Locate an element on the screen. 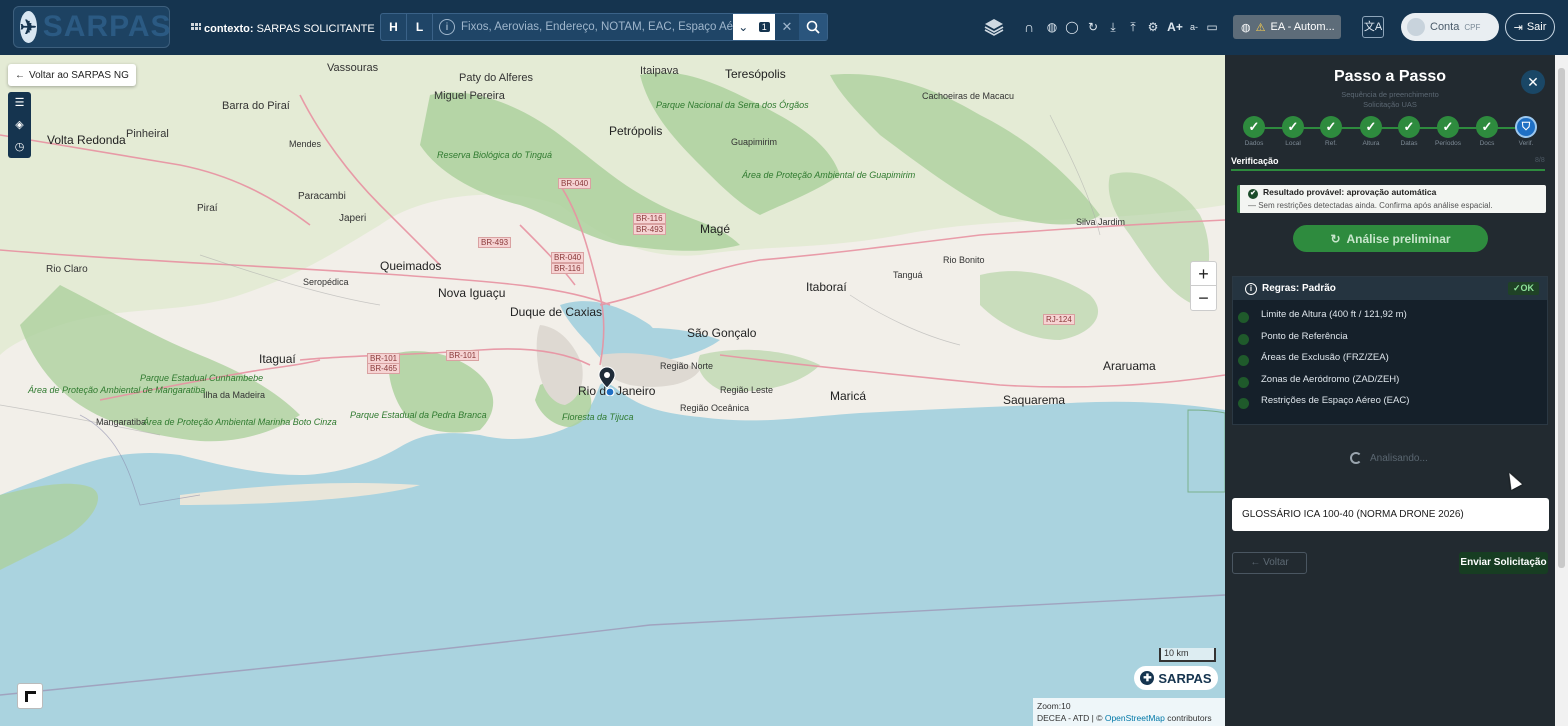  place-label: Silva Jardim is located at coordinates (1101, 222).